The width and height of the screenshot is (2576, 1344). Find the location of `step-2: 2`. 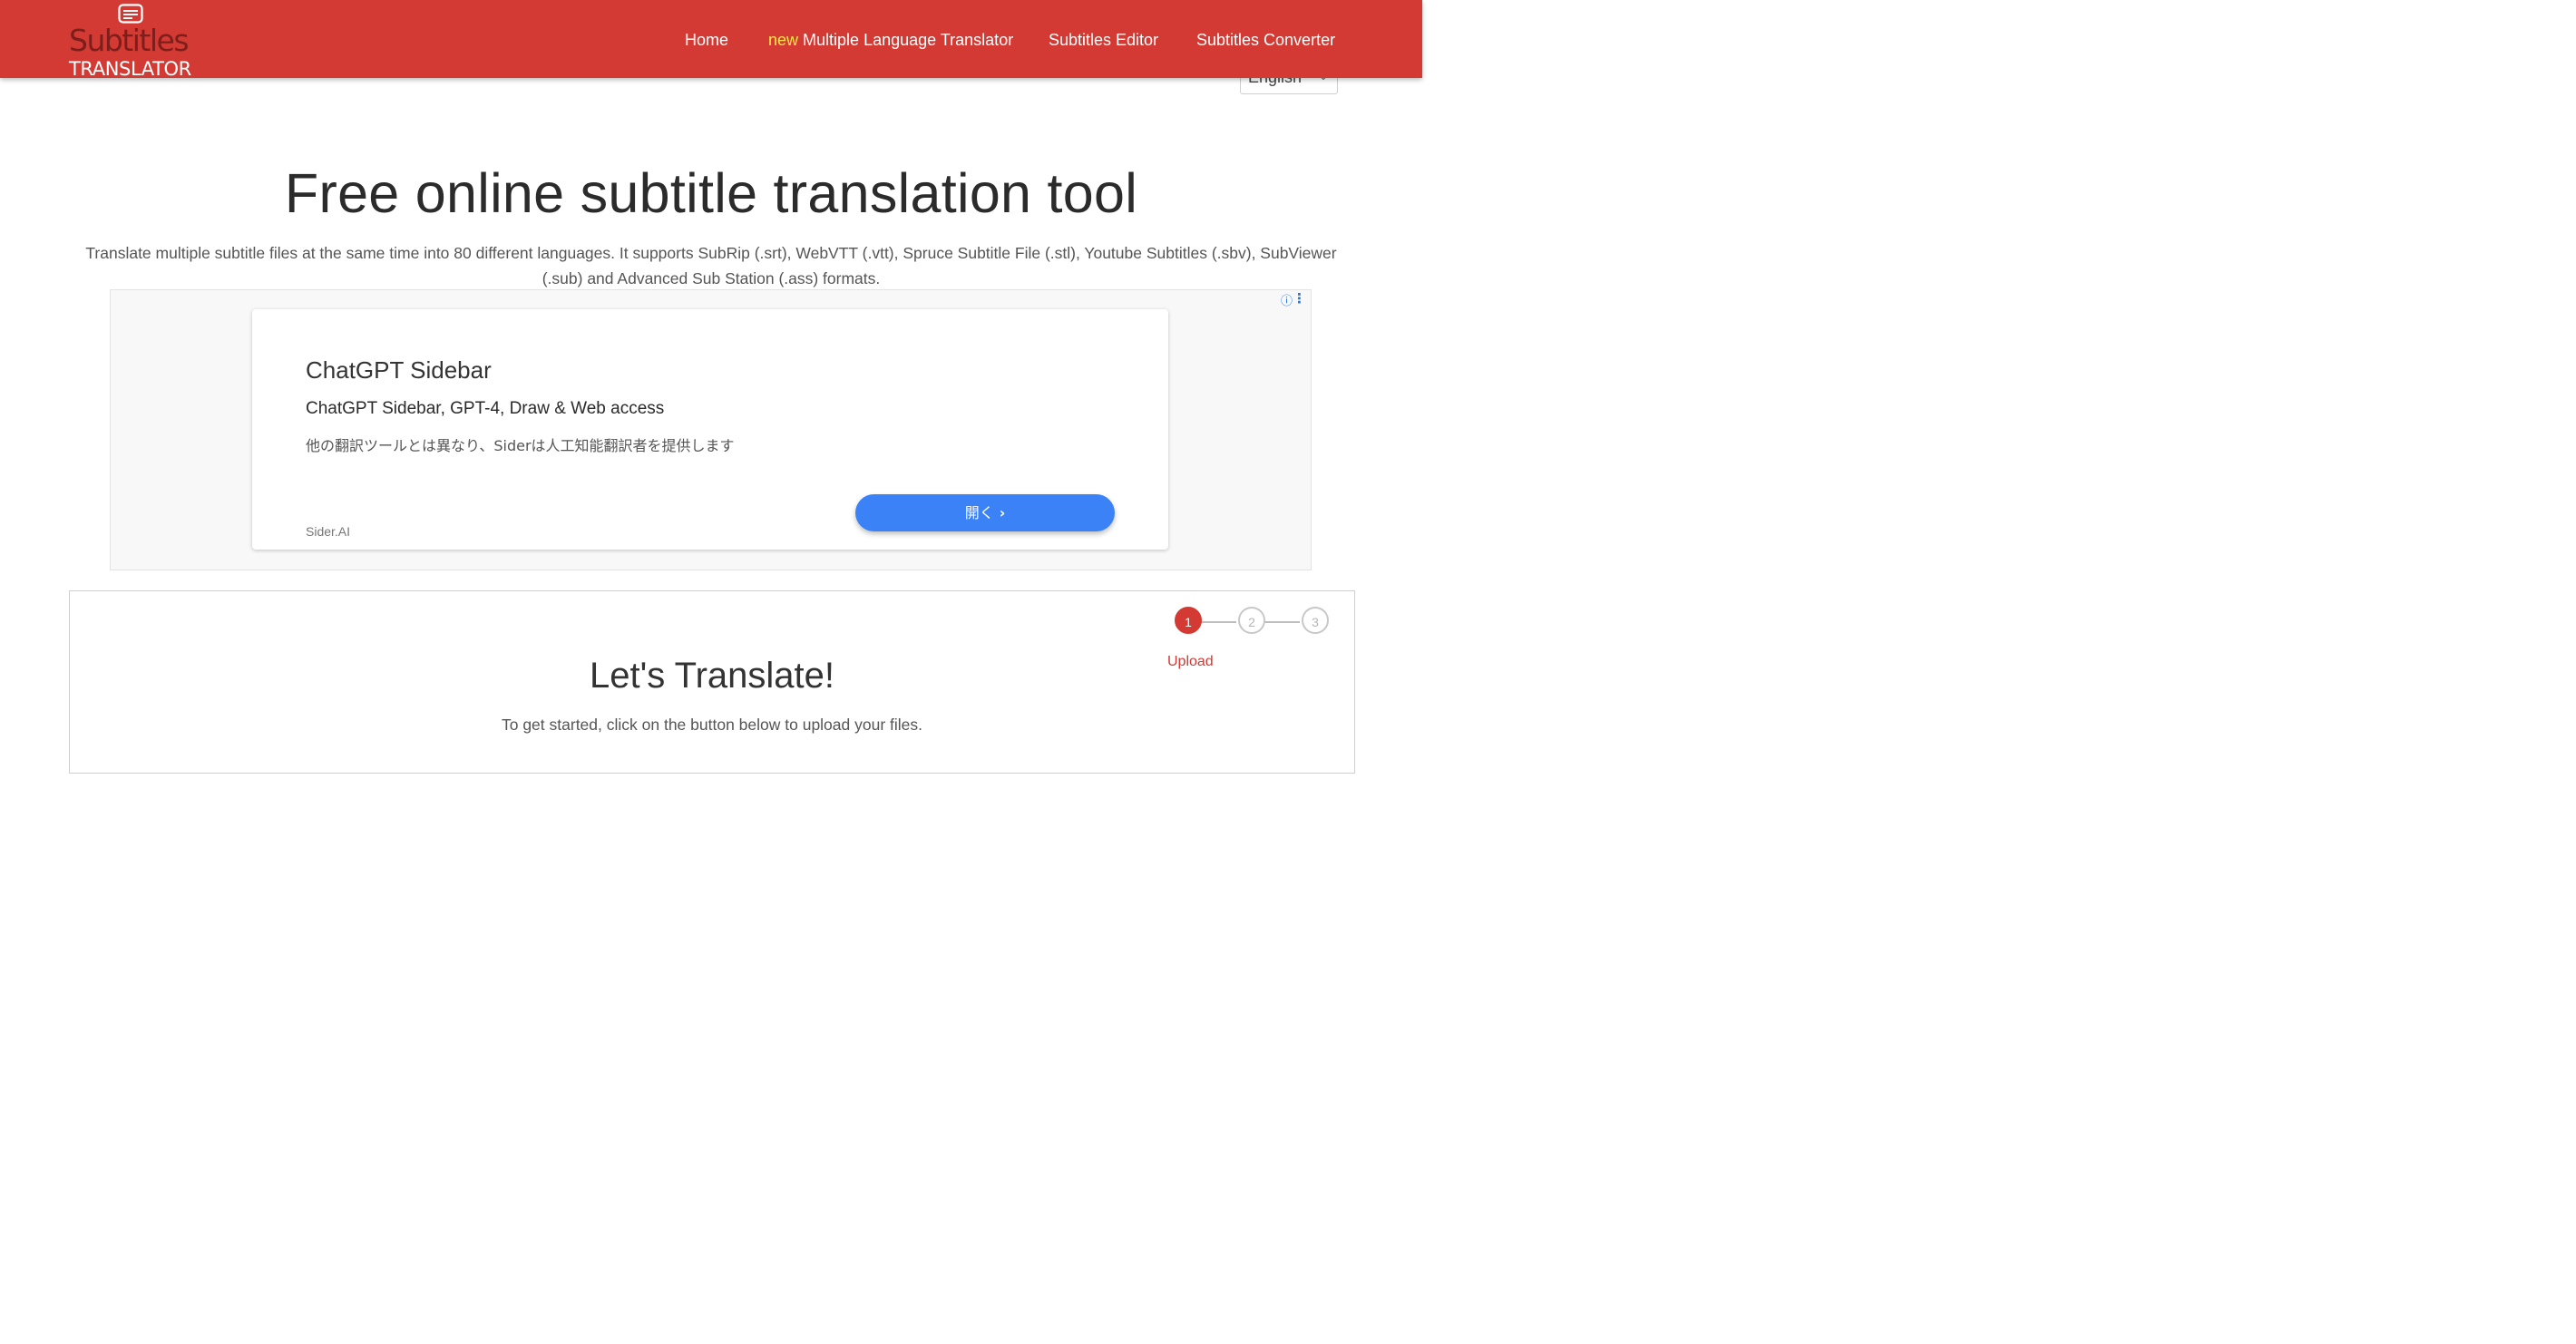

step-2: 2 is located at coordinates (1251, 620).